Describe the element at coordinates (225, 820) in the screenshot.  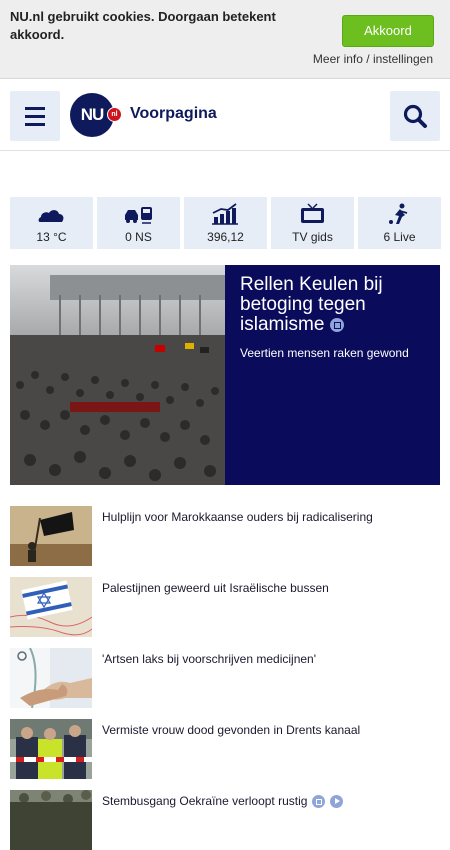
I see `news-item: Stembusgang Oekraïne verloopt rustig` at that location.